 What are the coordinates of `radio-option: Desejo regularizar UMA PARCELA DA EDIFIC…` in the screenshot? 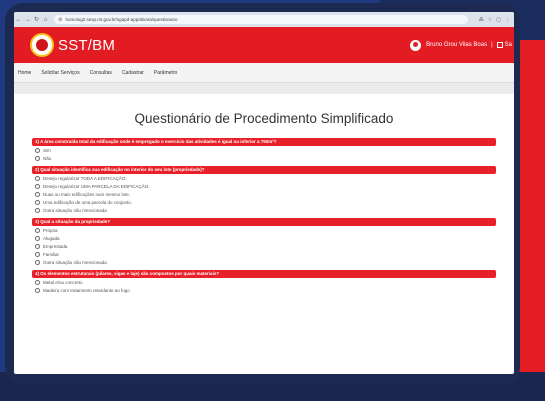 It's located at (264, 186).